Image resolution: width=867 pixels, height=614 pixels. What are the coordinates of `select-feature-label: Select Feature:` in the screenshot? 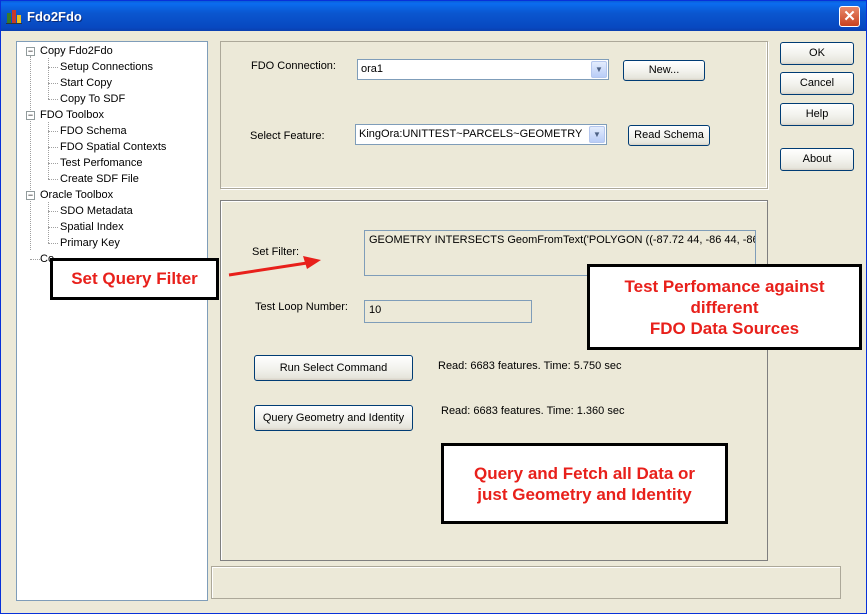 It's located at (287, 136).